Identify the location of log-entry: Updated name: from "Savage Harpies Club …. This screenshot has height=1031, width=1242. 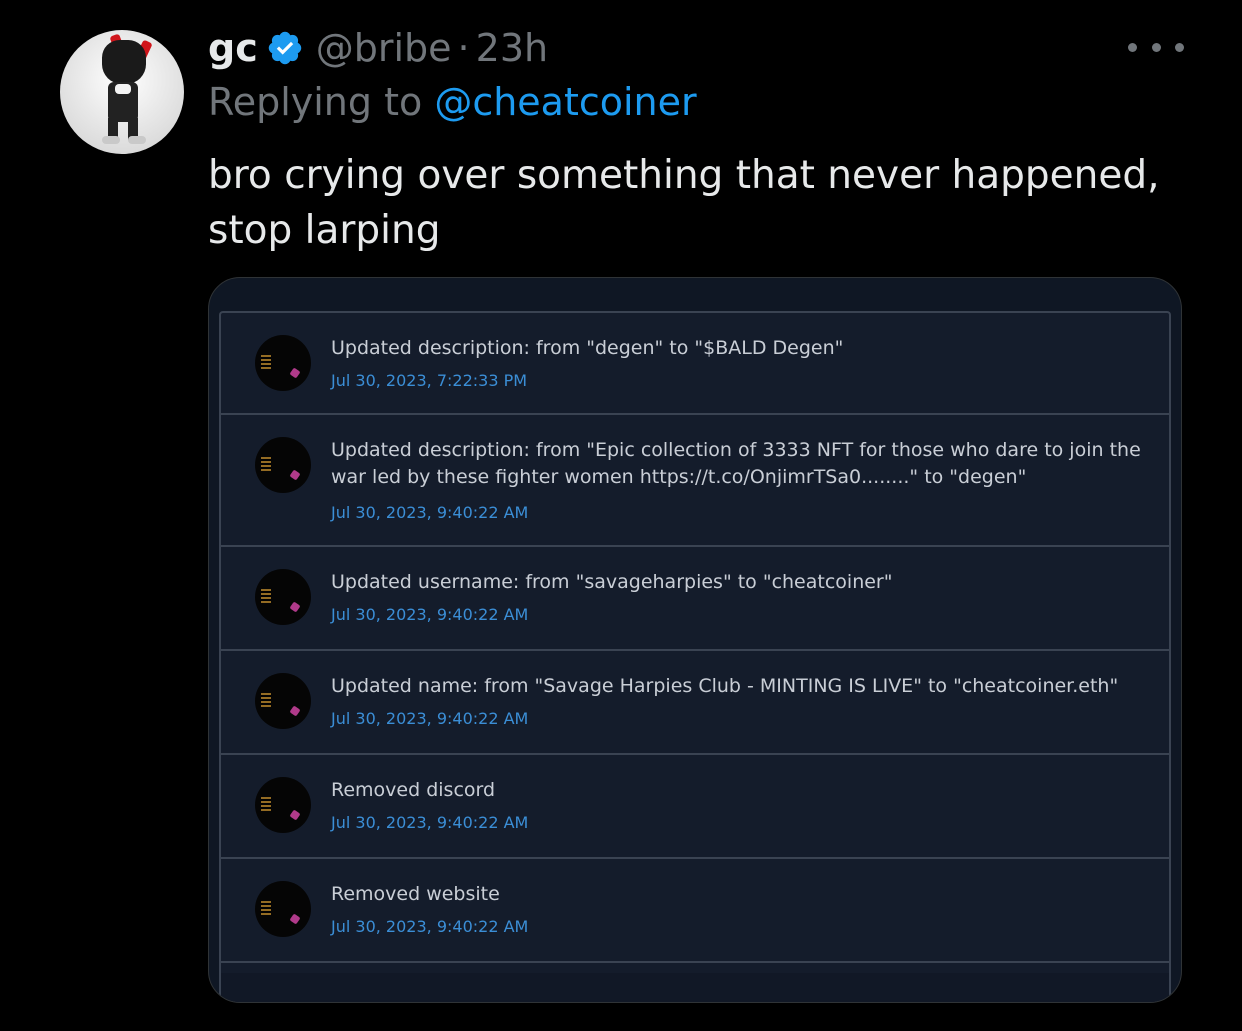
(695, 703).